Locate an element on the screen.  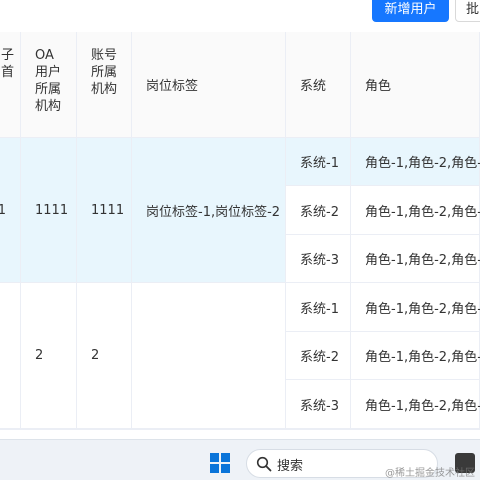
account-org-cell: 2 is located at coordinates (104, 356).